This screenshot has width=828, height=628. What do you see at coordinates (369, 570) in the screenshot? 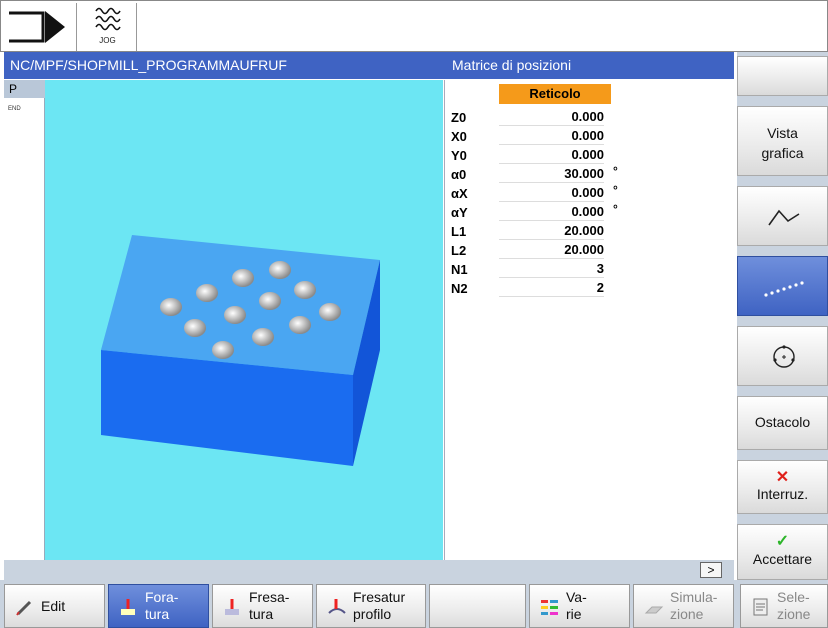
I see `status-strip` at bounding box center [369, 570].